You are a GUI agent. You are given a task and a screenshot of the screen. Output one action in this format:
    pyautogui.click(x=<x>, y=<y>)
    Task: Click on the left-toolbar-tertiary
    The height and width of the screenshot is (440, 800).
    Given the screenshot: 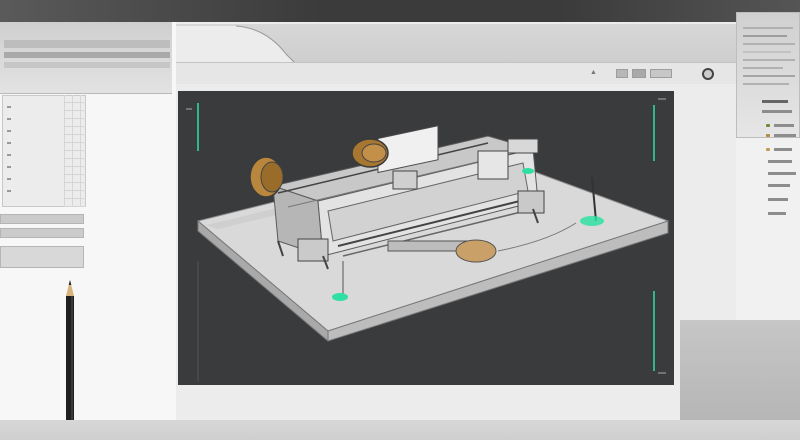 What is the action you would take?
    pyautogui.click(x=87, y=65)
    